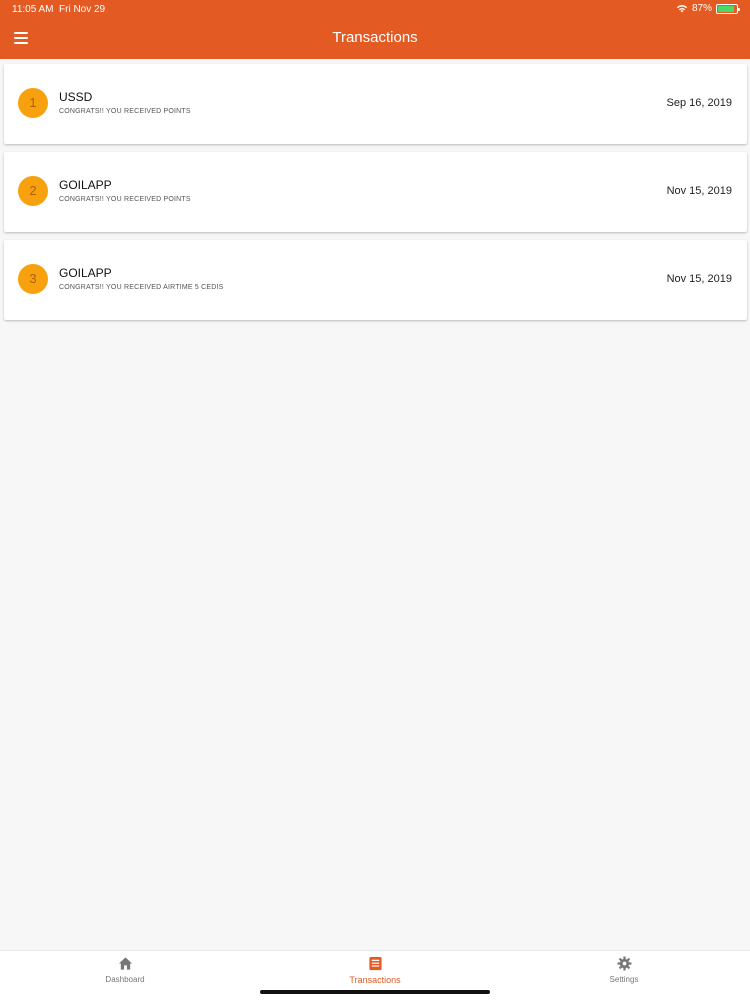 The width and height of the screenshot is (750, 1000). What do you see at coordinates (699, 103) in the screenshot?
I see `transaction-date: Sep 16, 2019` at bounding box center [699, 103].